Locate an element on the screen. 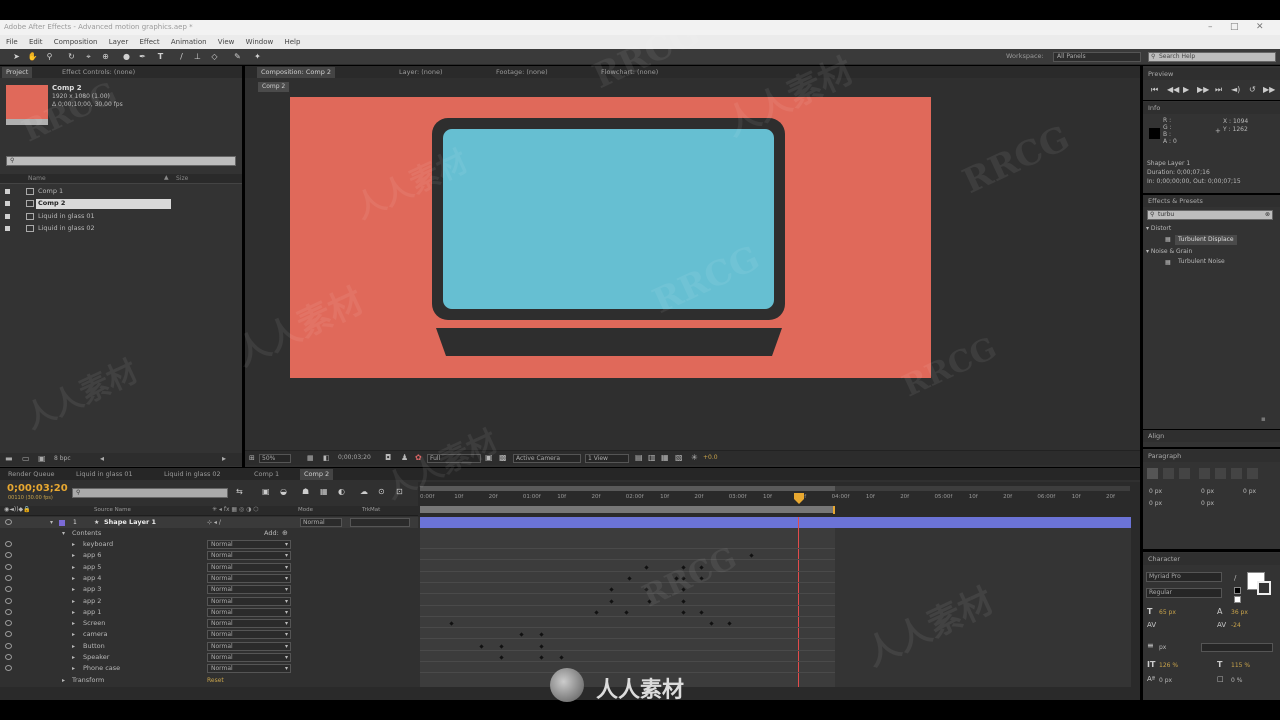 The width and height of the screenshot is (1280, 720). shape-group-row: ▸ app 3 Normal is located at coordinates (209, 589).